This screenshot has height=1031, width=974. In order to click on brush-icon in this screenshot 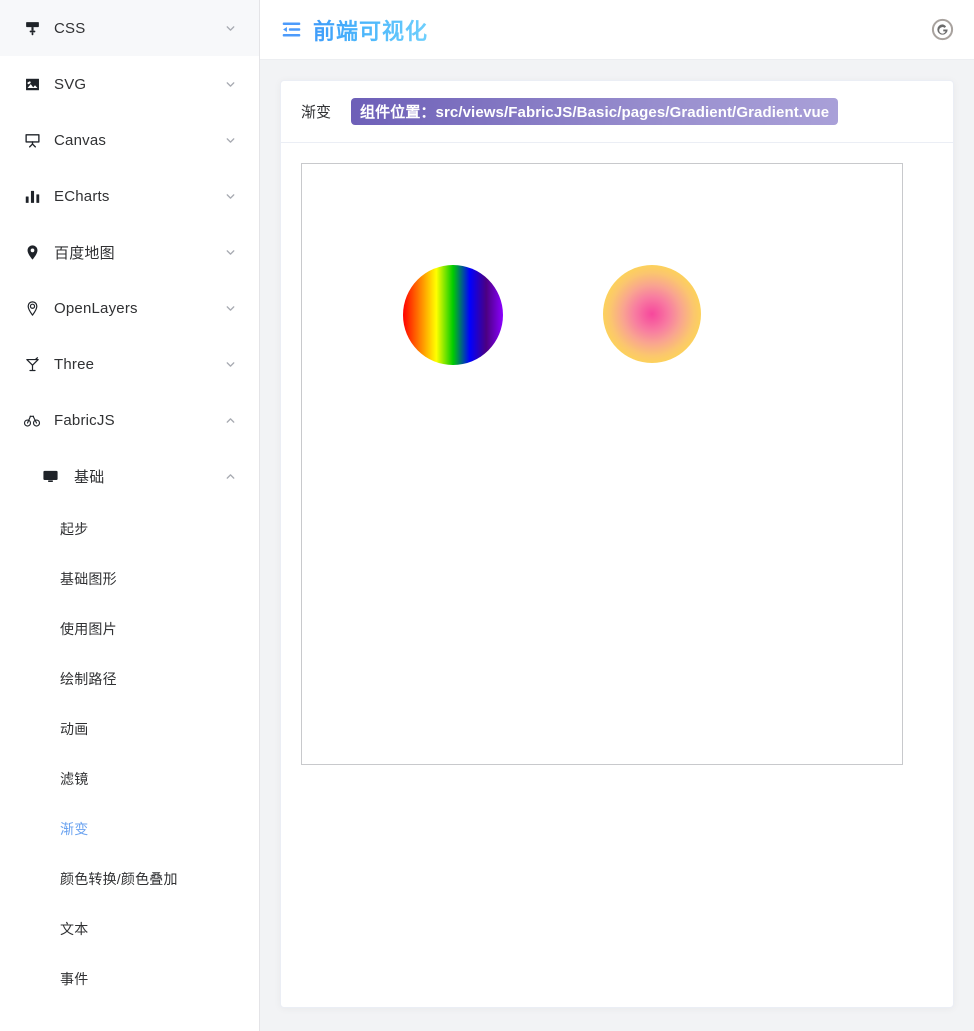, I will do `click(32, 28)`.